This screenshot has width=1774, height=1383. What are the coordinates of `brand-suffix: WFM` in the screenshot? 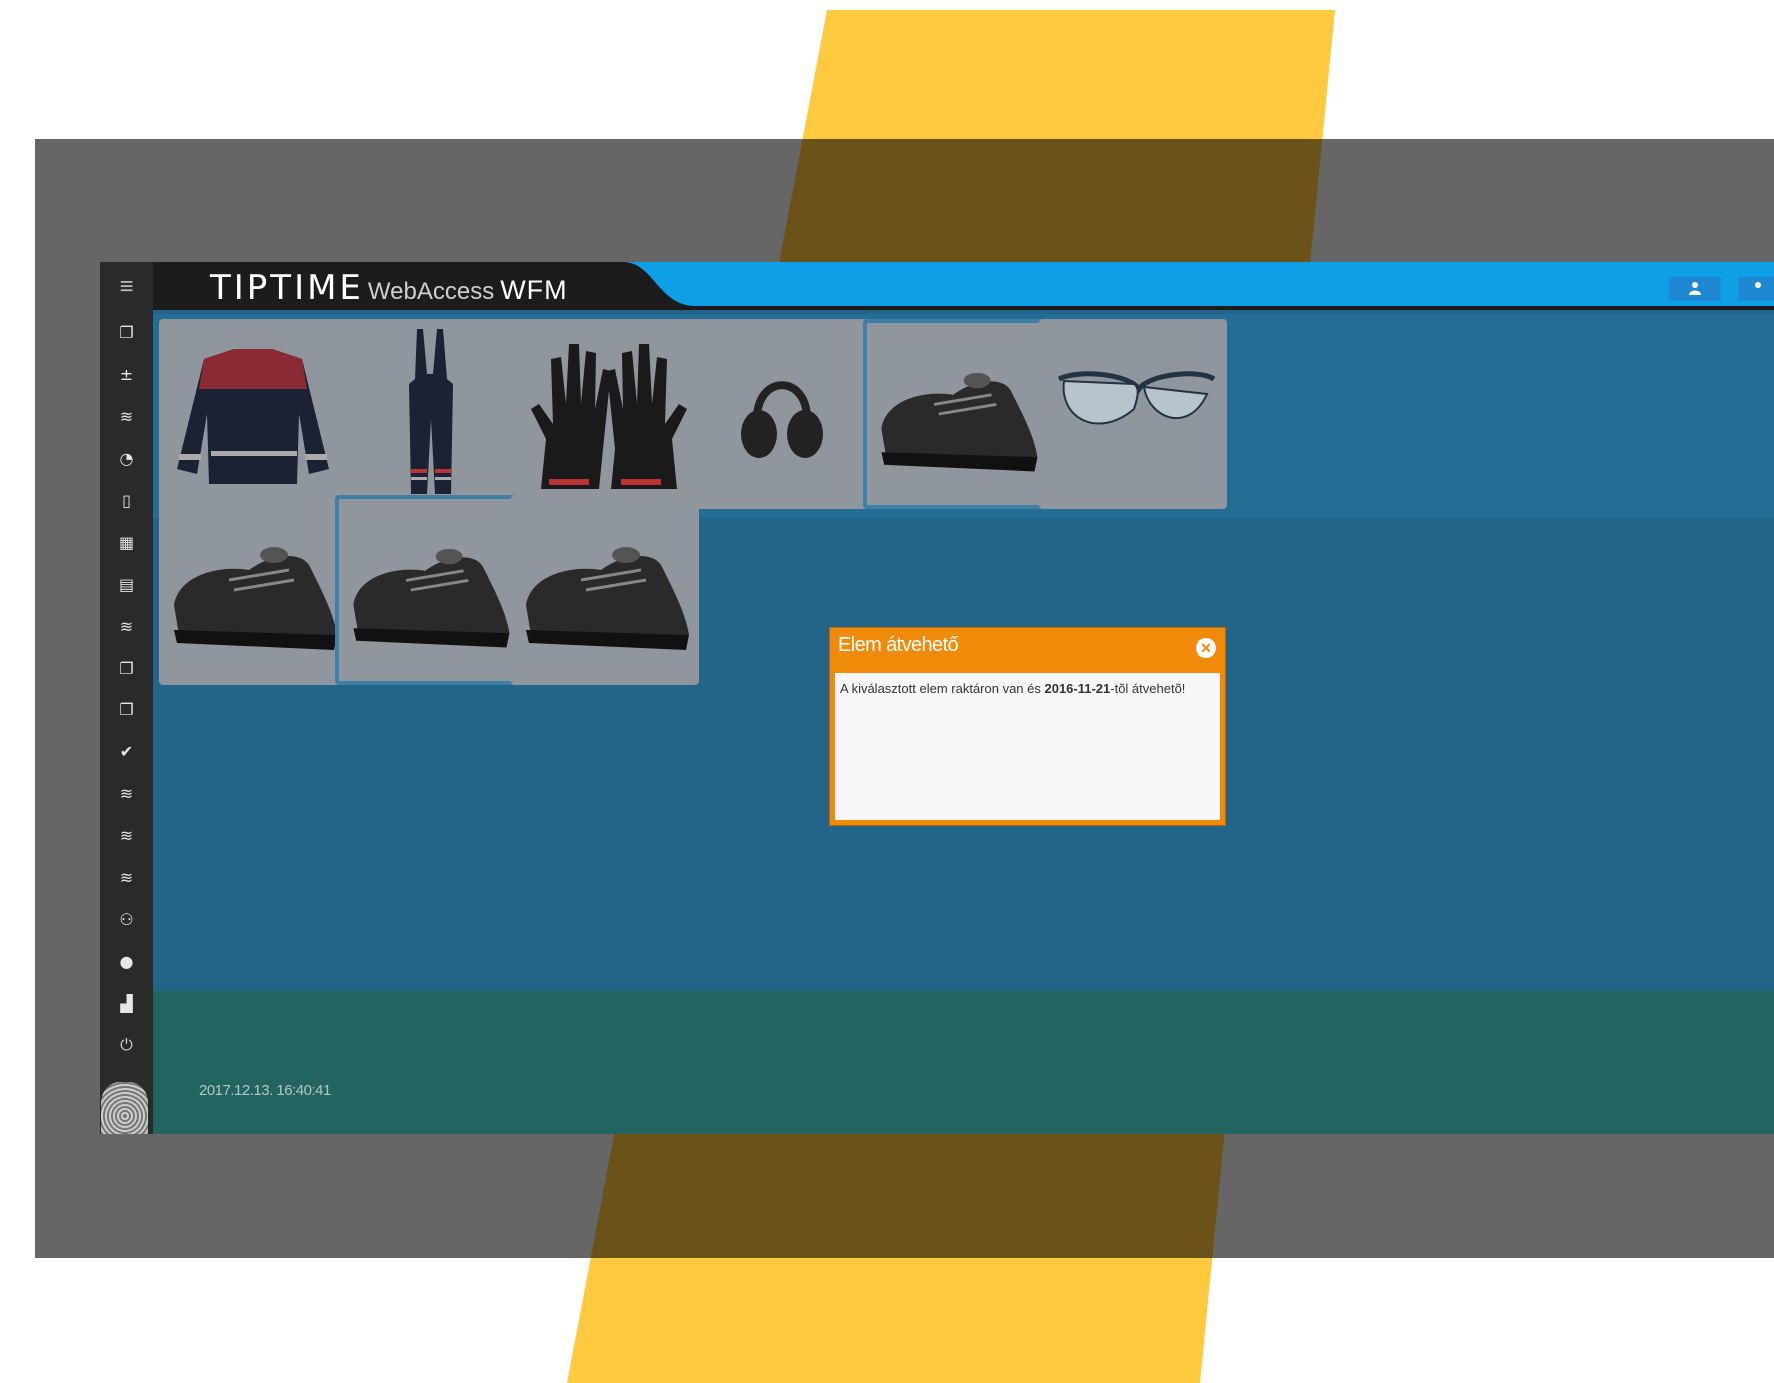 It's located at (534, 290).